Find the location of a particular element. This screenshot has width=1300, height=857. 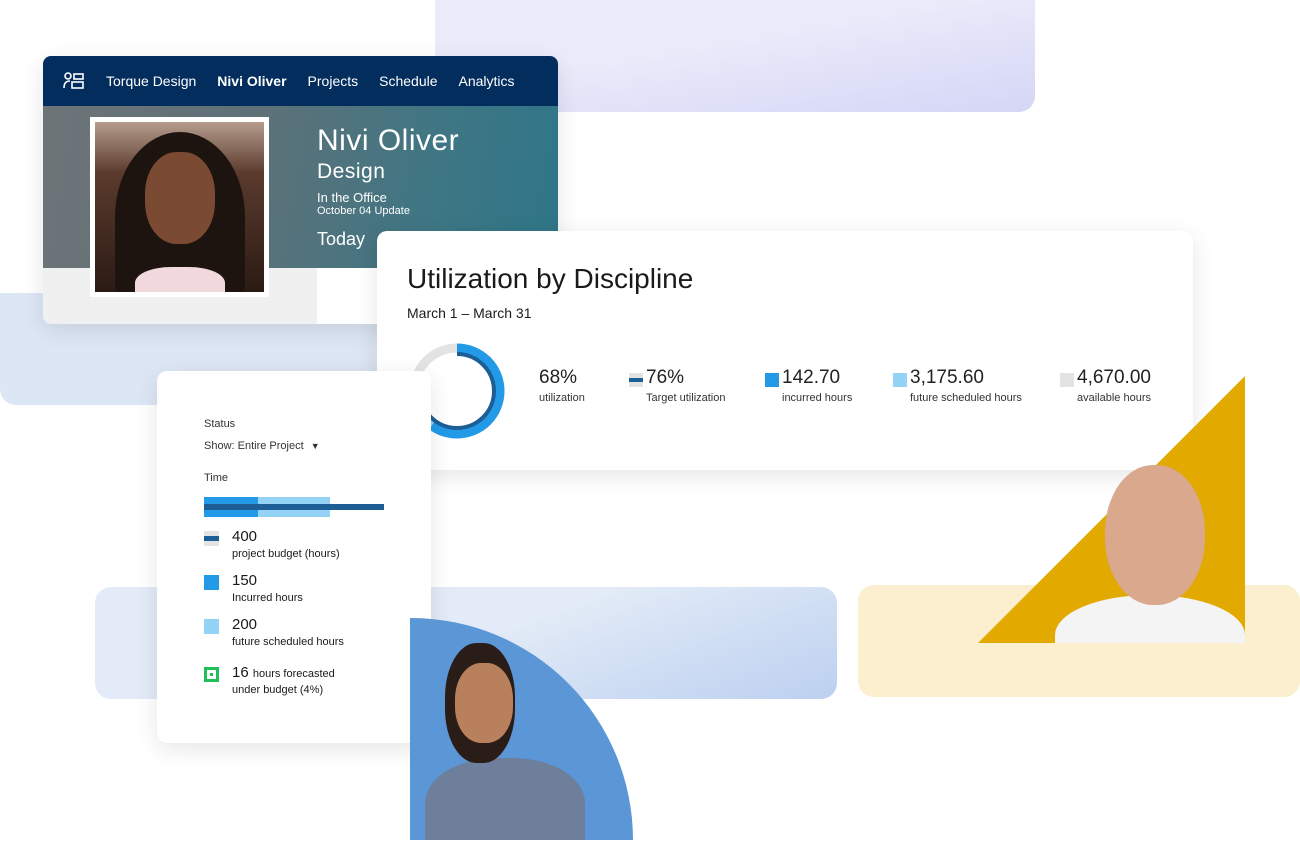

profile-department: Design is located at coordinates (351, 171).